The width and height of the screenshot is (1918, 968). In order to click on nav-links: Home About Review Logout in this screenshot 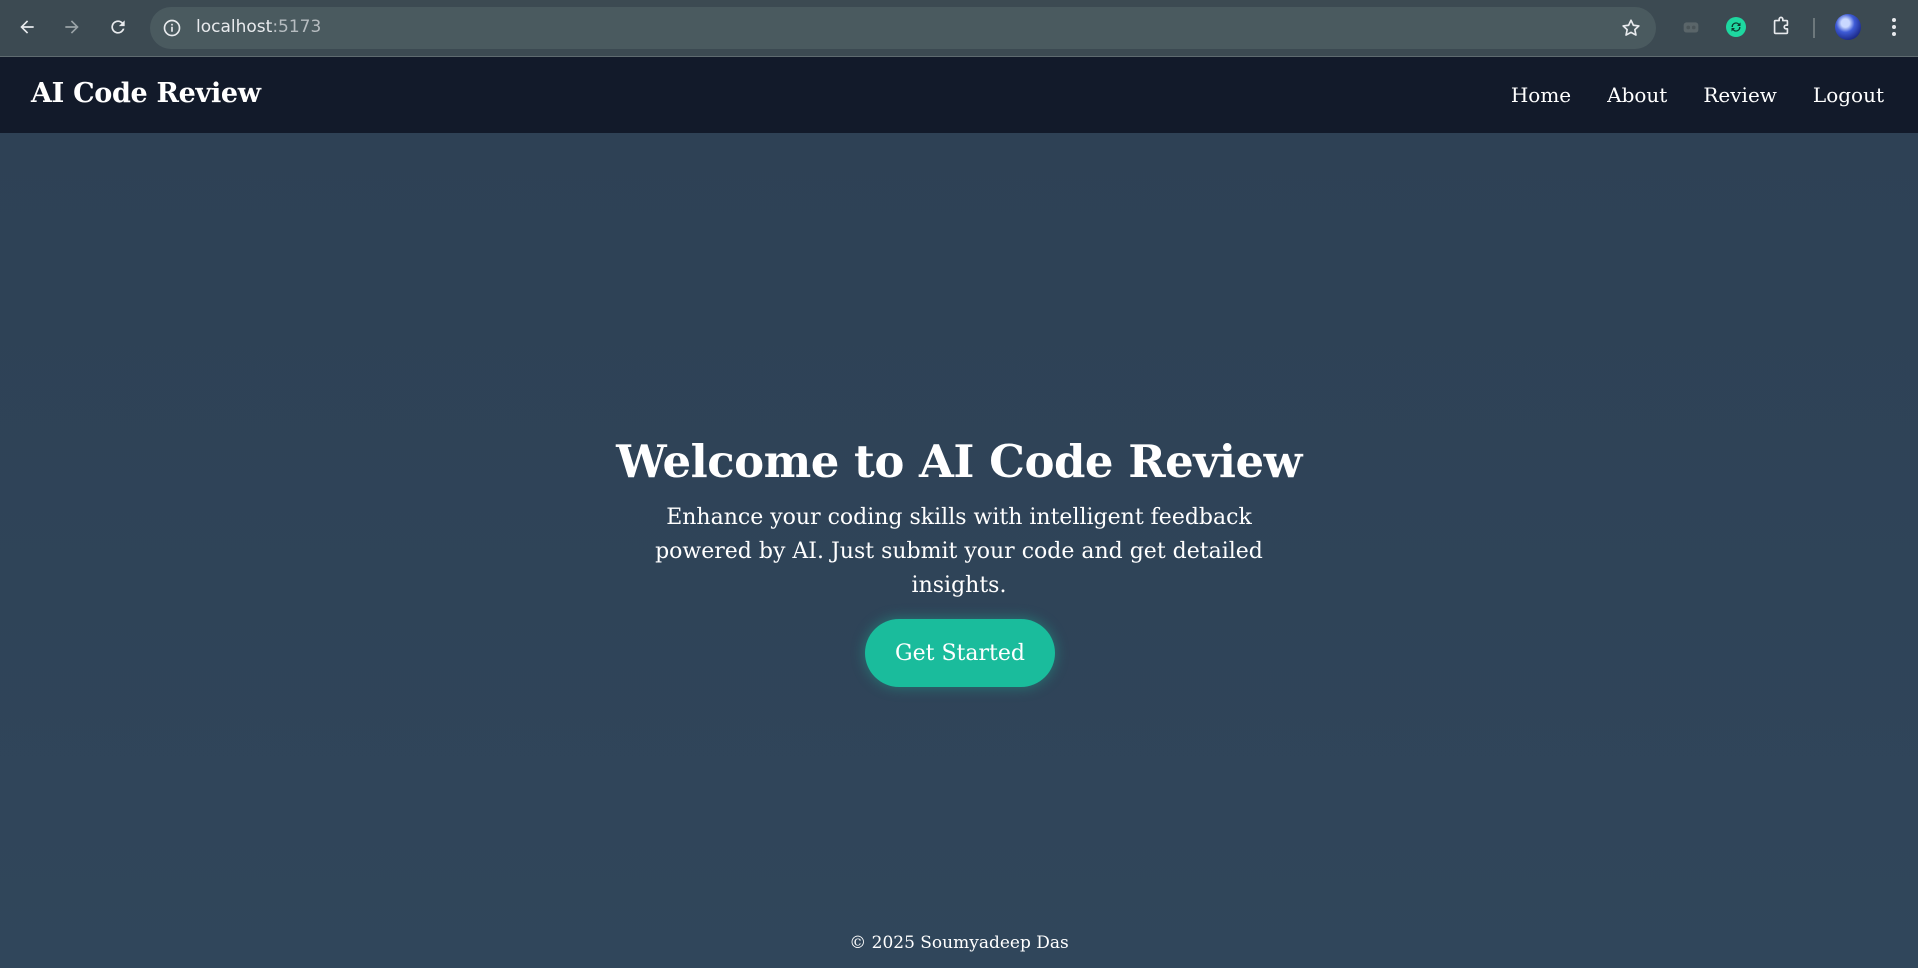, I will do `click(1697, 95)`.